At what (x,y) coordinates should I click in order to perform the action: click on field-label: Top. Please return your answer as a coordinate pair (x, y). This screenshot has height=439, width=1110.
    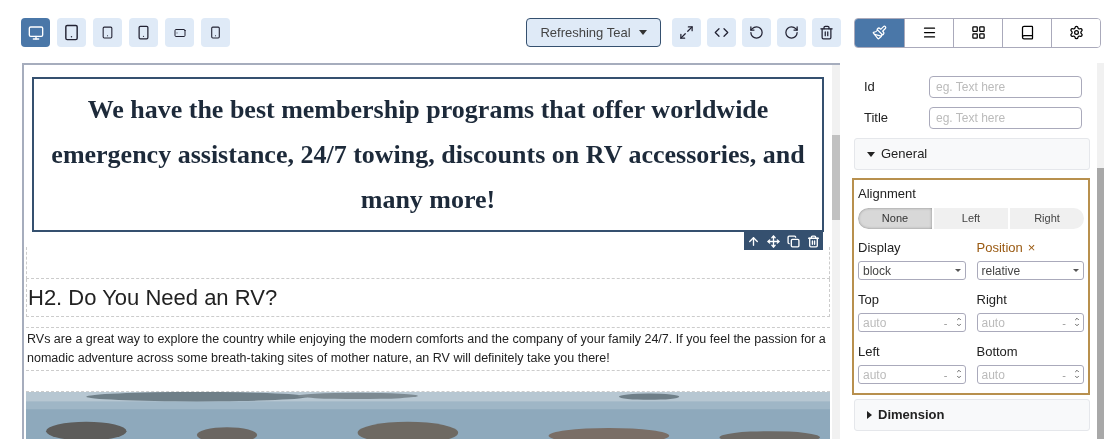
    Looking at the image, I should click on (869, 300).